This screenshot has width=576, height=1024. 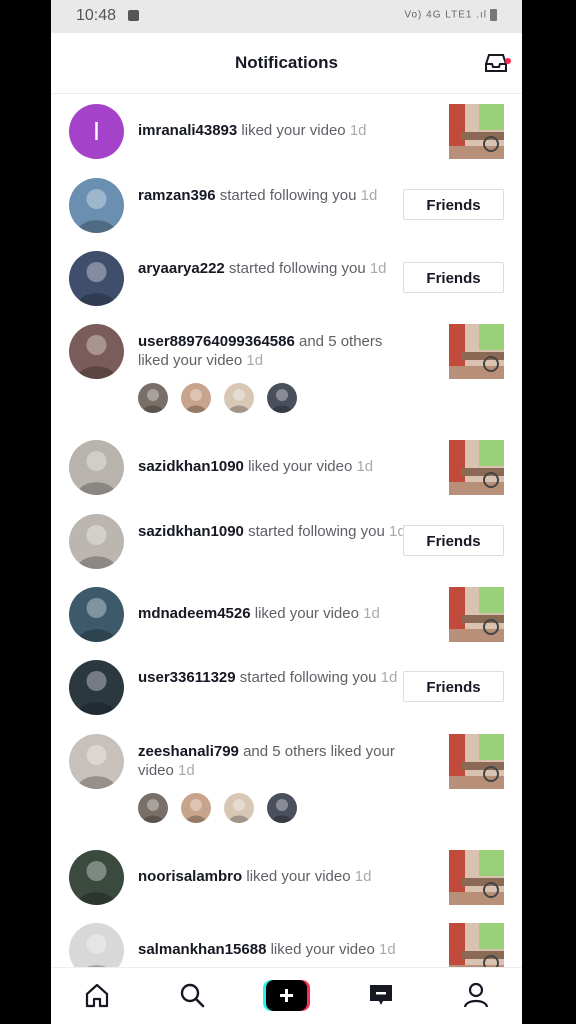 What do you see at coordinates (286, 16) in the screenshot?
I see `status-bar: 10:48 Vo) 4G LTE1 .ıl` at bounding box center [286, 16].